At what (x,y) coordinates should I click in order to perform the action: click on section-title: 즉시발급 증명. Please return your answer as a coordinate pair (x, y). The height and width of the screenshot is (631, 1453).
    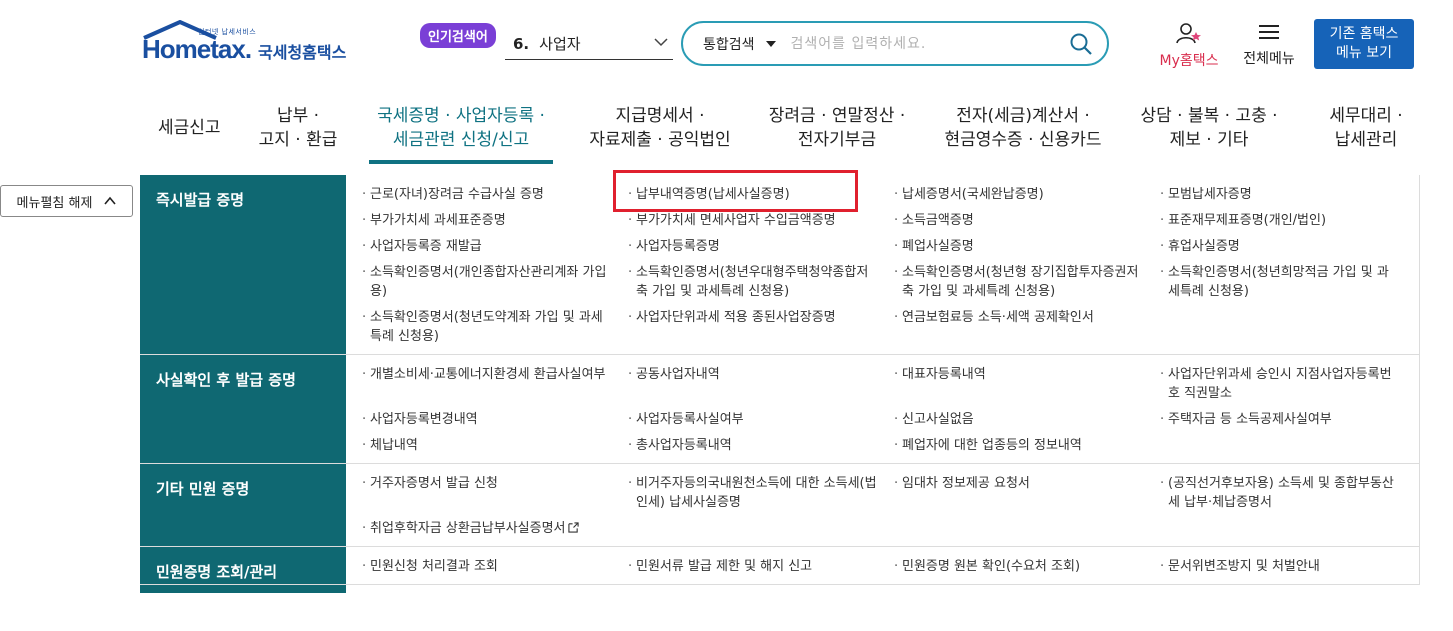
    Looking at the image, I should click on (243, 264).